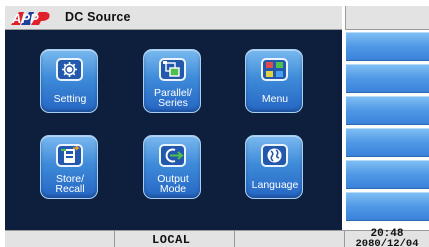  What do you see at coordinates (172, 155) in the screenshot?
I see `output-mode-icon` at bounding box center [172, 155].